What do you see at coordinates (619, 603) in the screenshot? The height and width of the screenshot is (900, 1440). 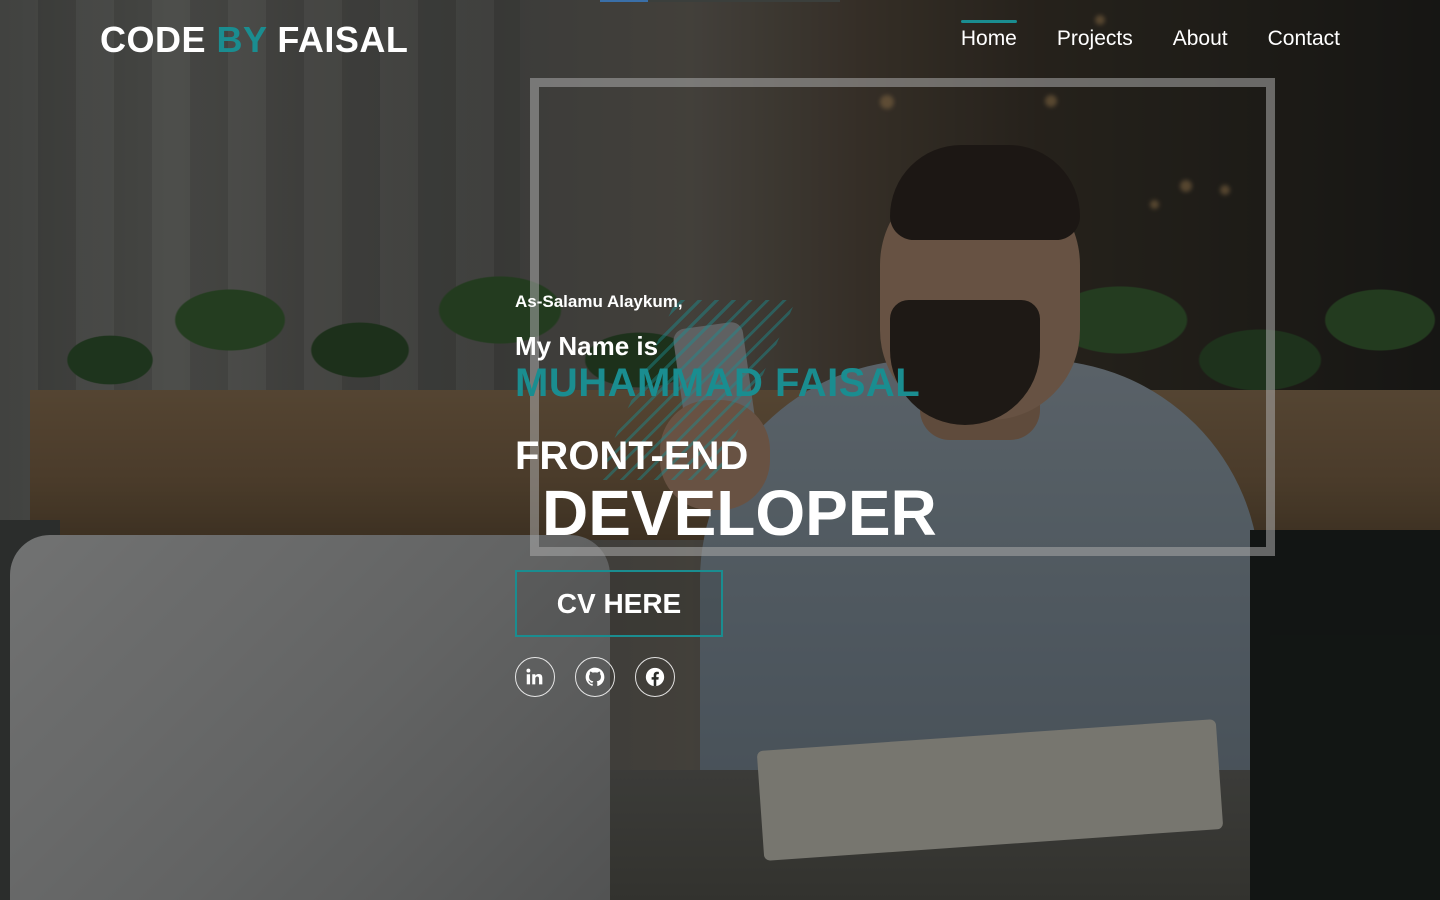 I see `cv-button: CV HERE` at bounding box center [619, 603].